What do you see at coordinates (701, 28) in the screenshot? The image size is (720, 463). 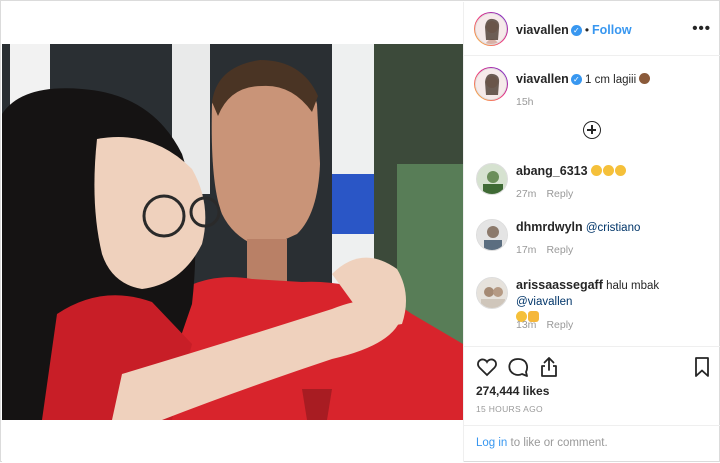 I see `more-options-icon: •••` at bounding box center [701, 28].